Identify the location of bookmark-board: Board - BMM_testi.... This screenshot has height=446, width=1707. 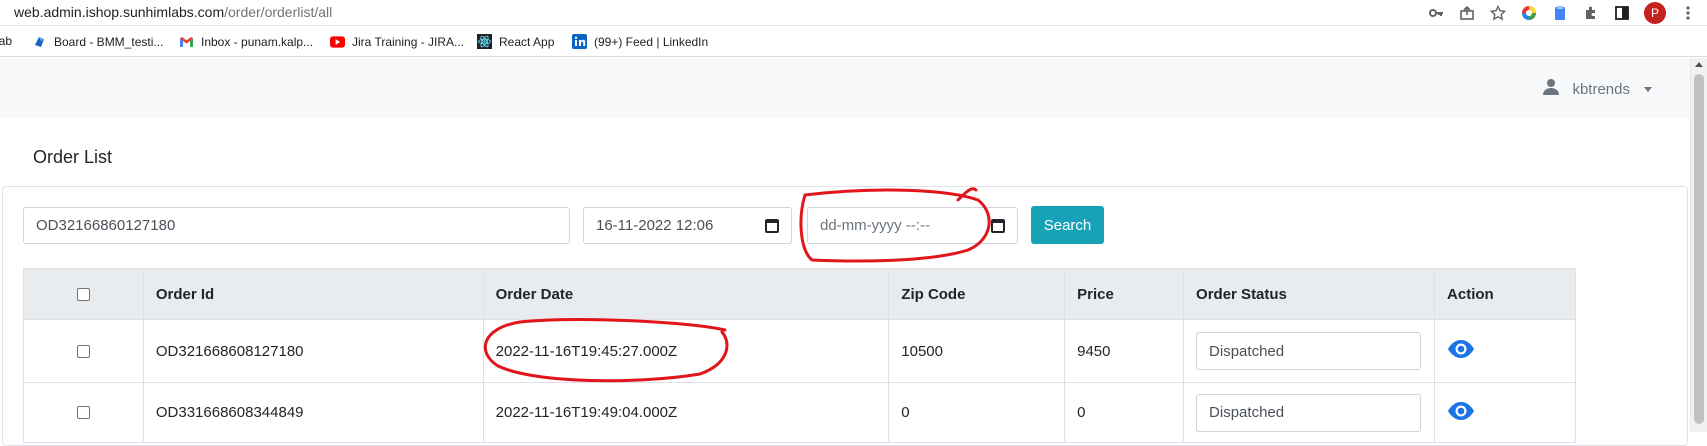
(97, 41).